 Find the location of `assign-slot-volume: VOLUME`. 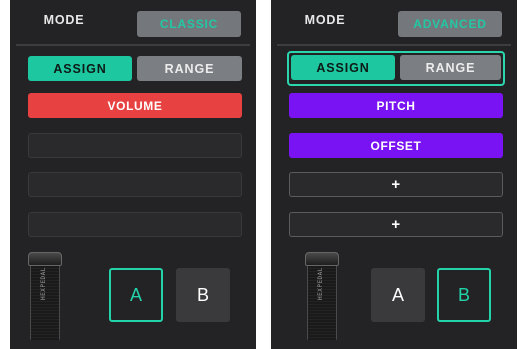

assign-slot-volume: VOLUME is located at coordinates (135, 105).